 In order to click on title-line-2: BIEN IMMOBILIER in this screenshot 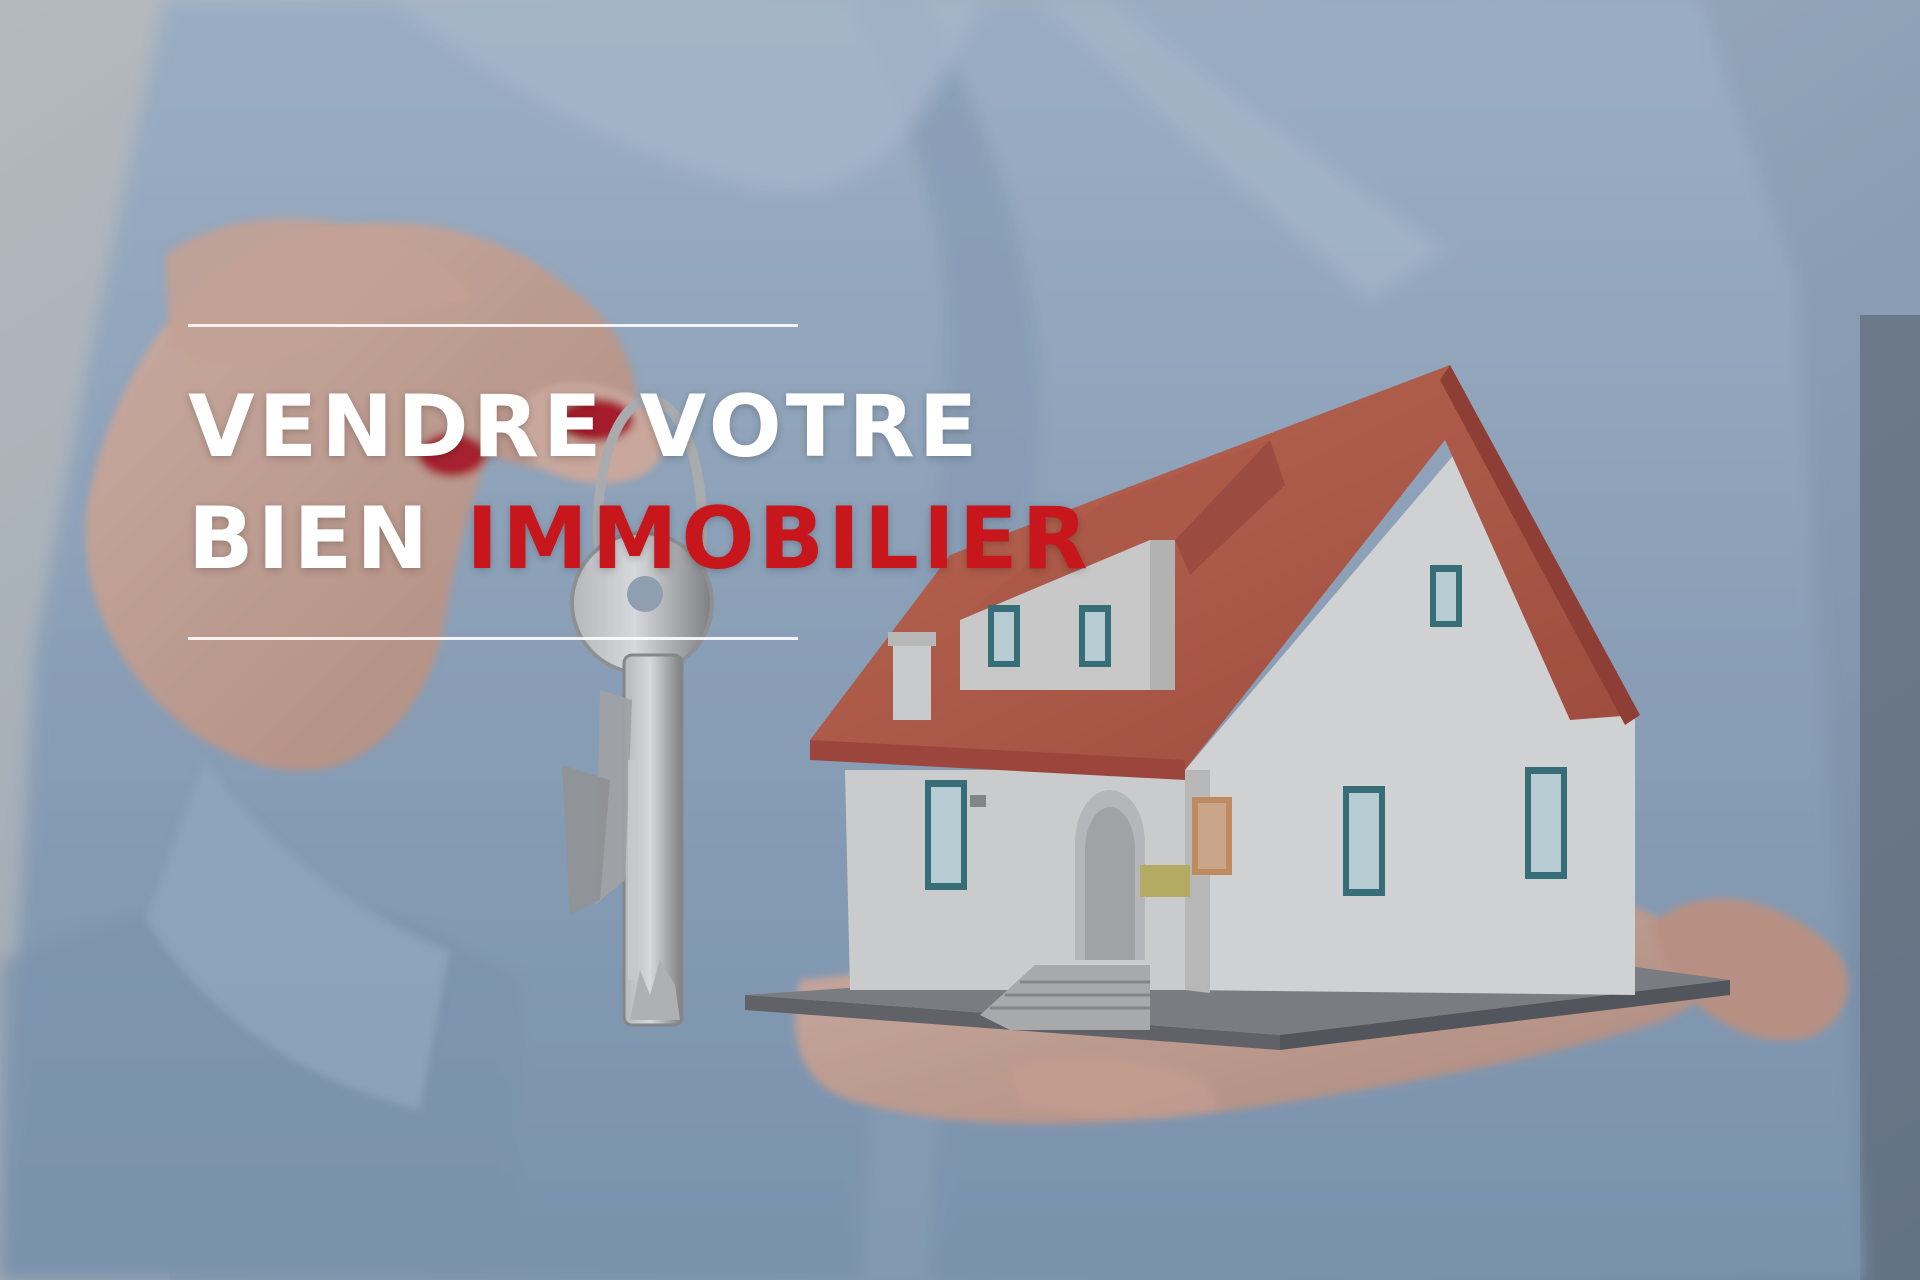, I will do `click(638, 539)`.